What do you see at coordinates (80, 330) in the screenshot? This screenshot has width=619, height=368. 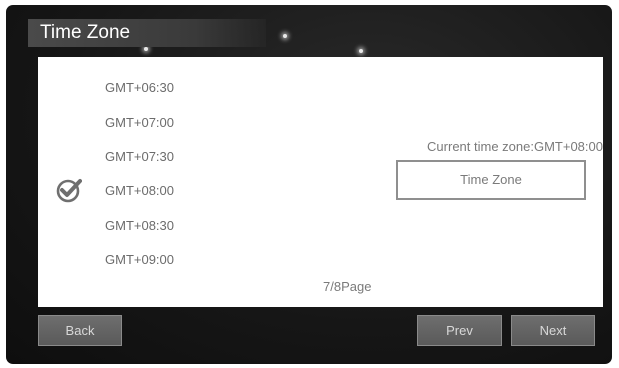 I see `back-button: Back` at bounding box center [80, 330].